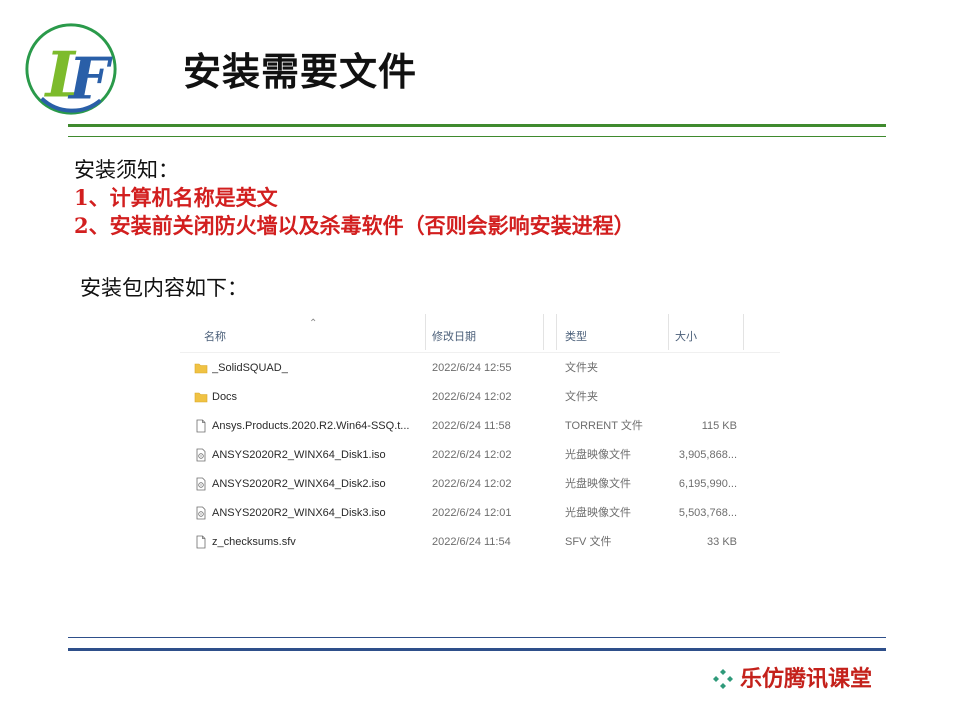  I want to click on header-divider-thick, so click(477, 125).